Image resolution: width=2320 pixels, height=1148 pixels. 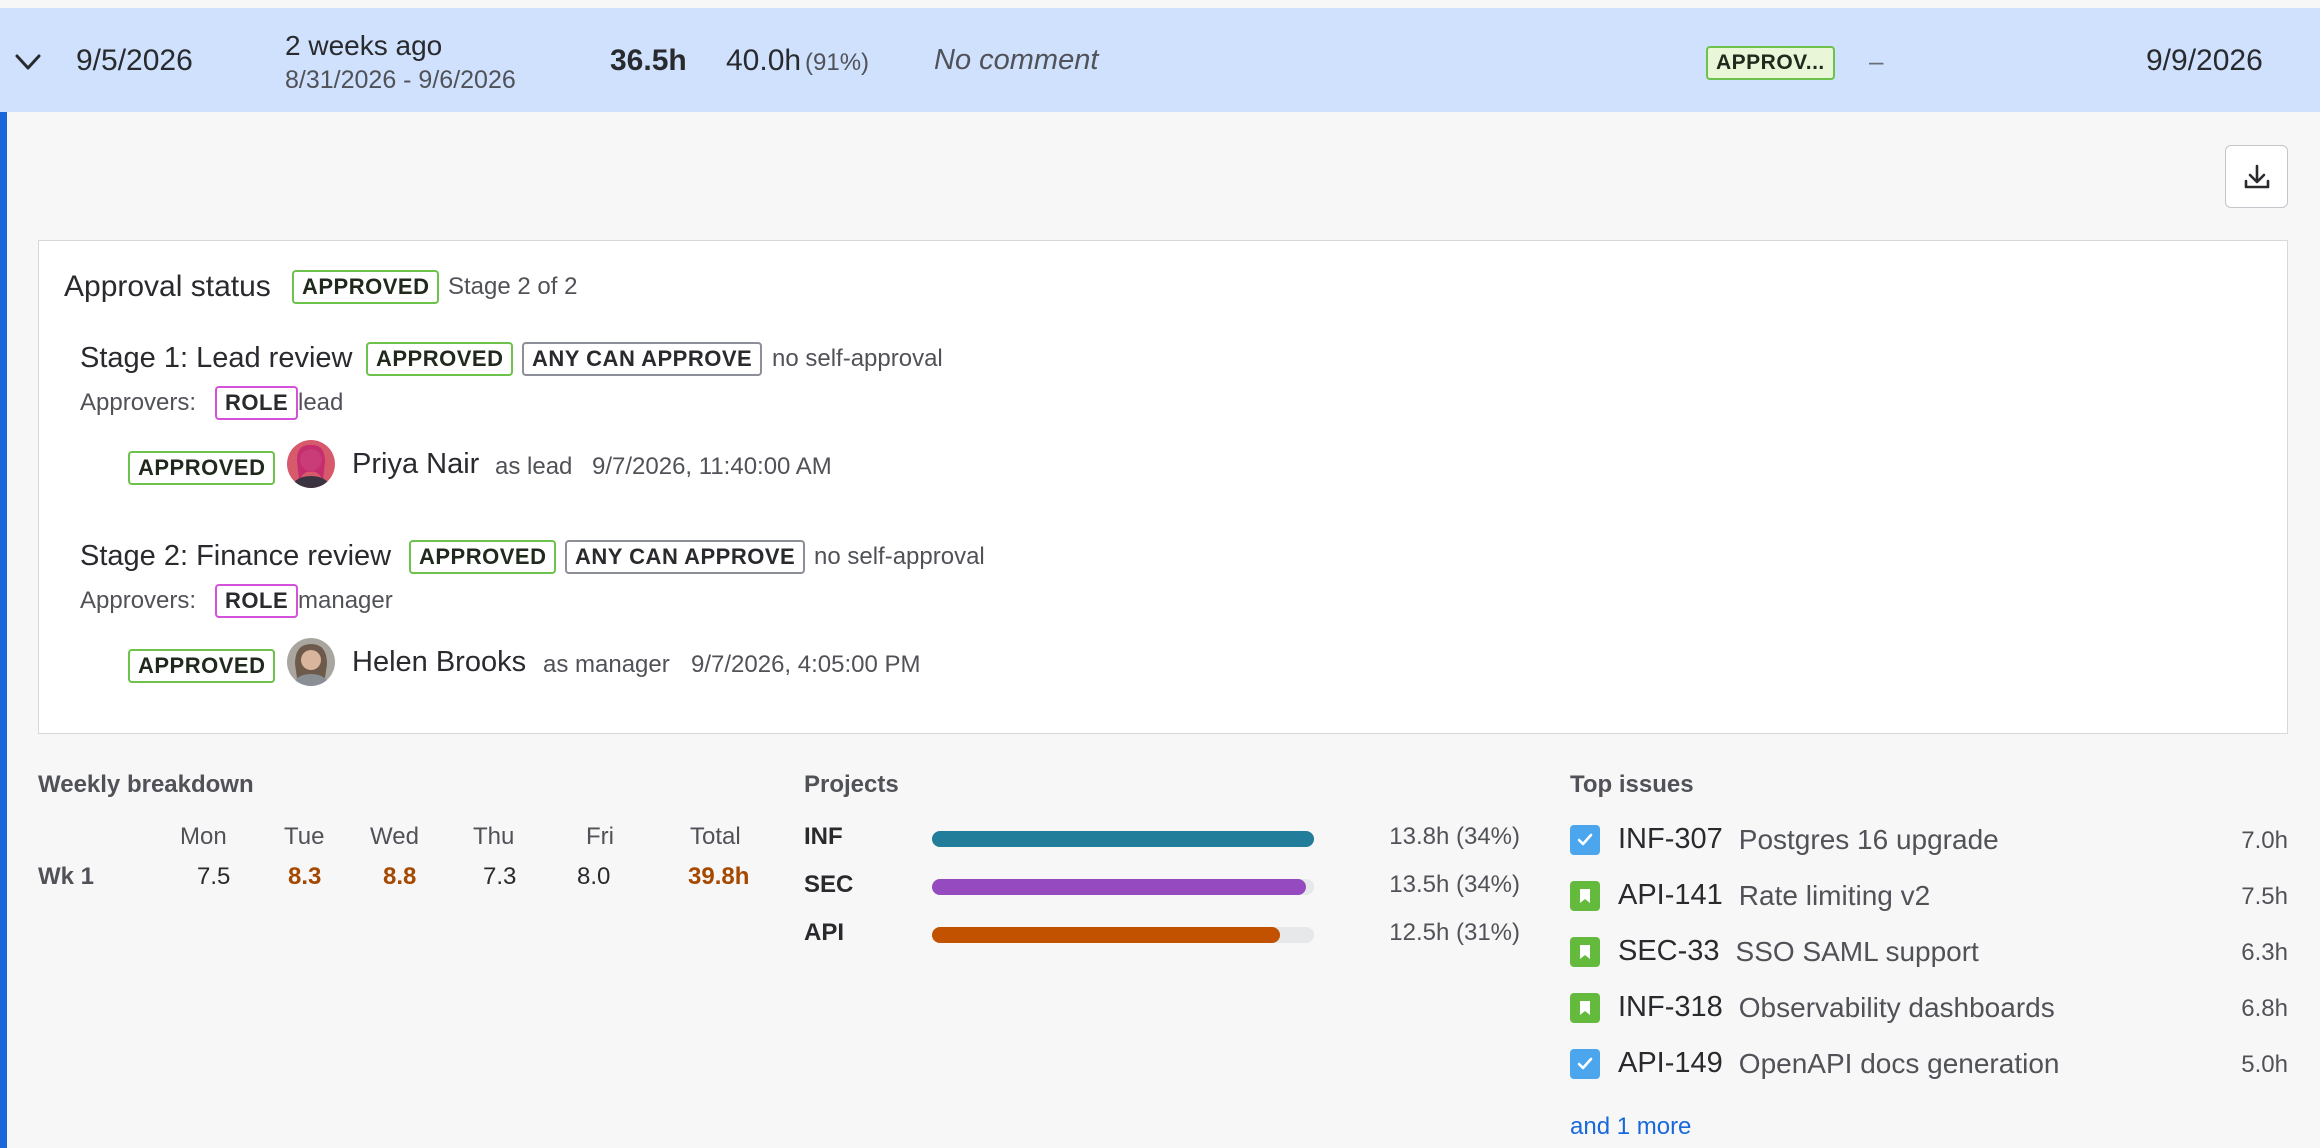 I want to click on stage-1-rule-badge: ANY CAN APPROVE, so click(x=642, y=359).